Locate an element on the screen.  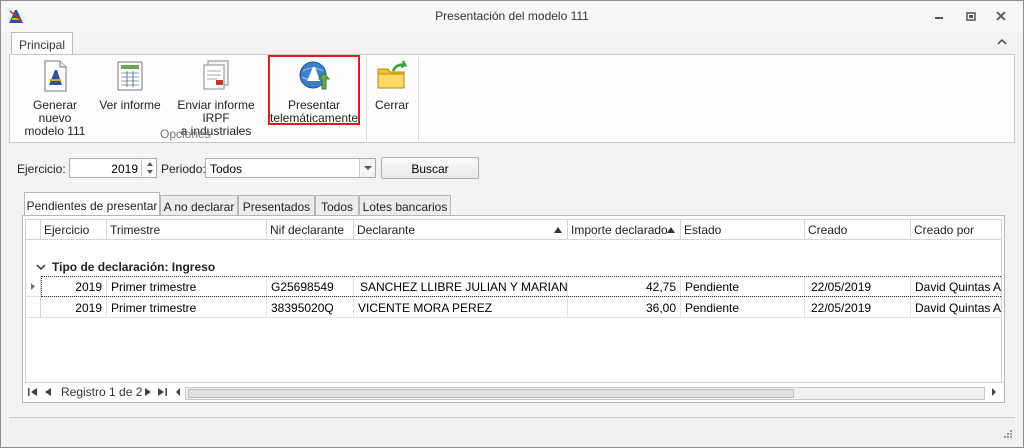
first-record-icon is located at coordinates (33, 392).